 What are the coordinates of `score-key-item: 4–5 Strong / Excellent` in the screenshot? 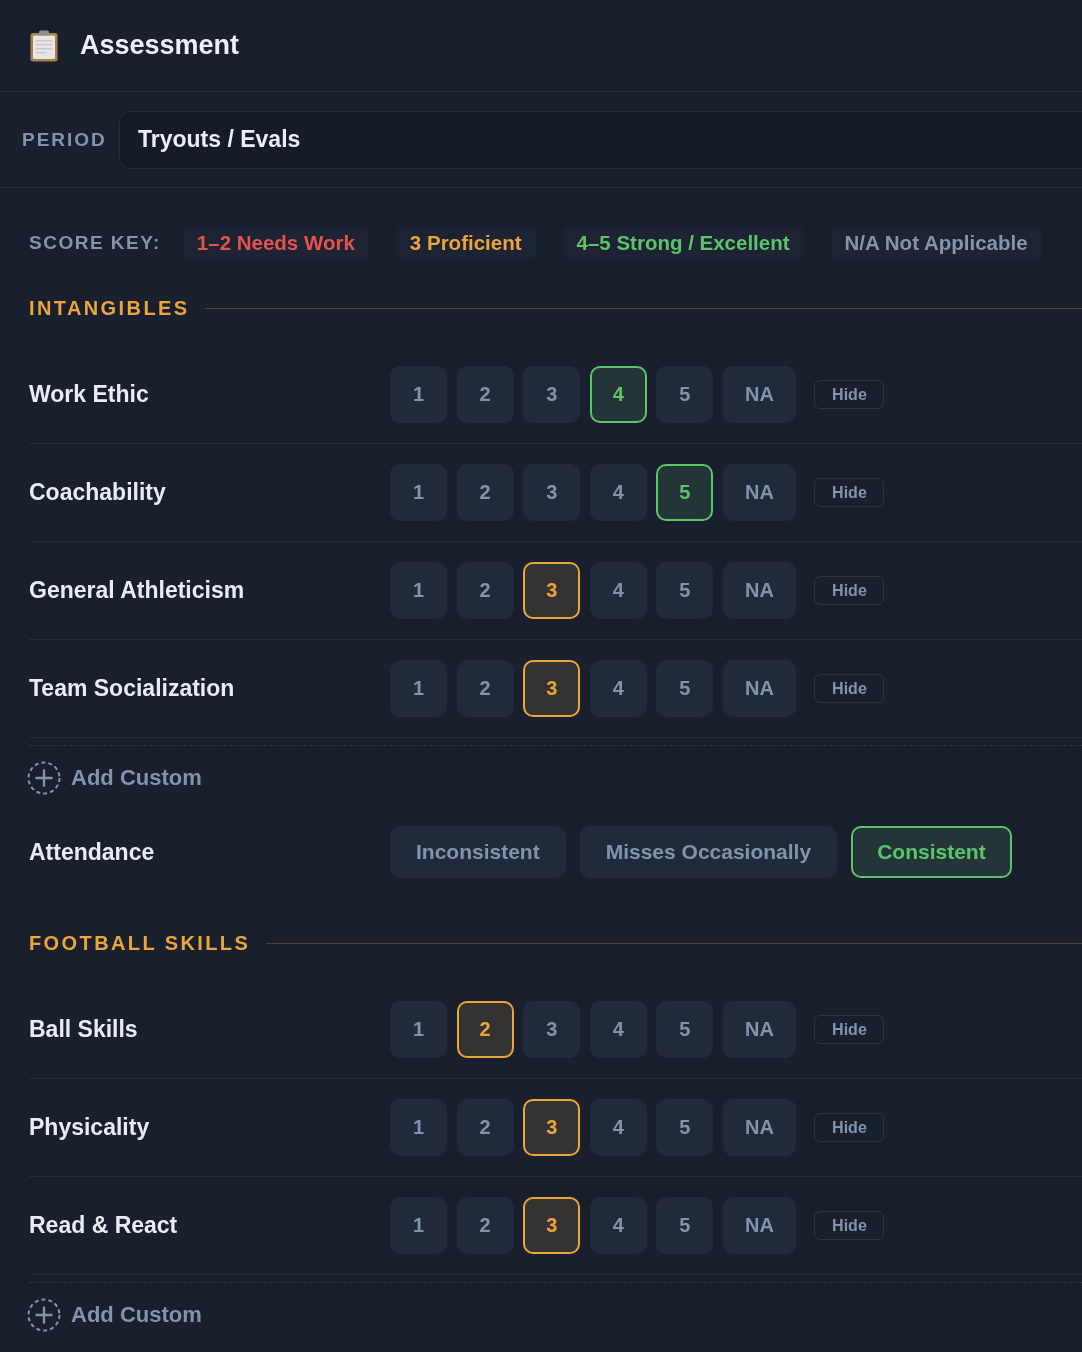 It's located at (683, 243).